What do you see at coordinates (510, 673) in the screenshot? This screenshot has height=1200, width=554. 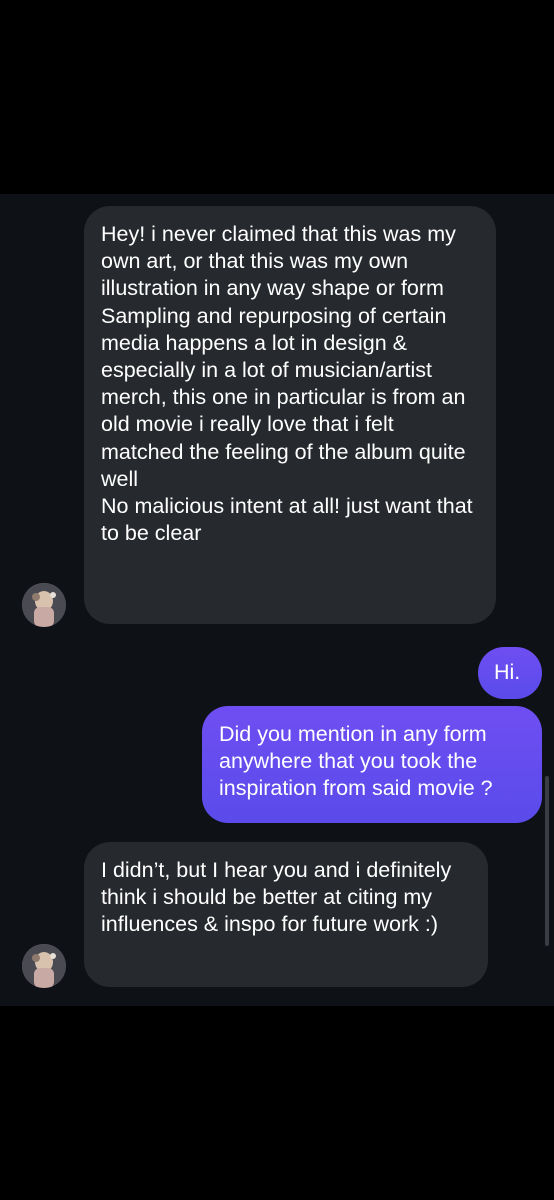 I see `message-bubble: Hi.` at bounding box center [510, 673].